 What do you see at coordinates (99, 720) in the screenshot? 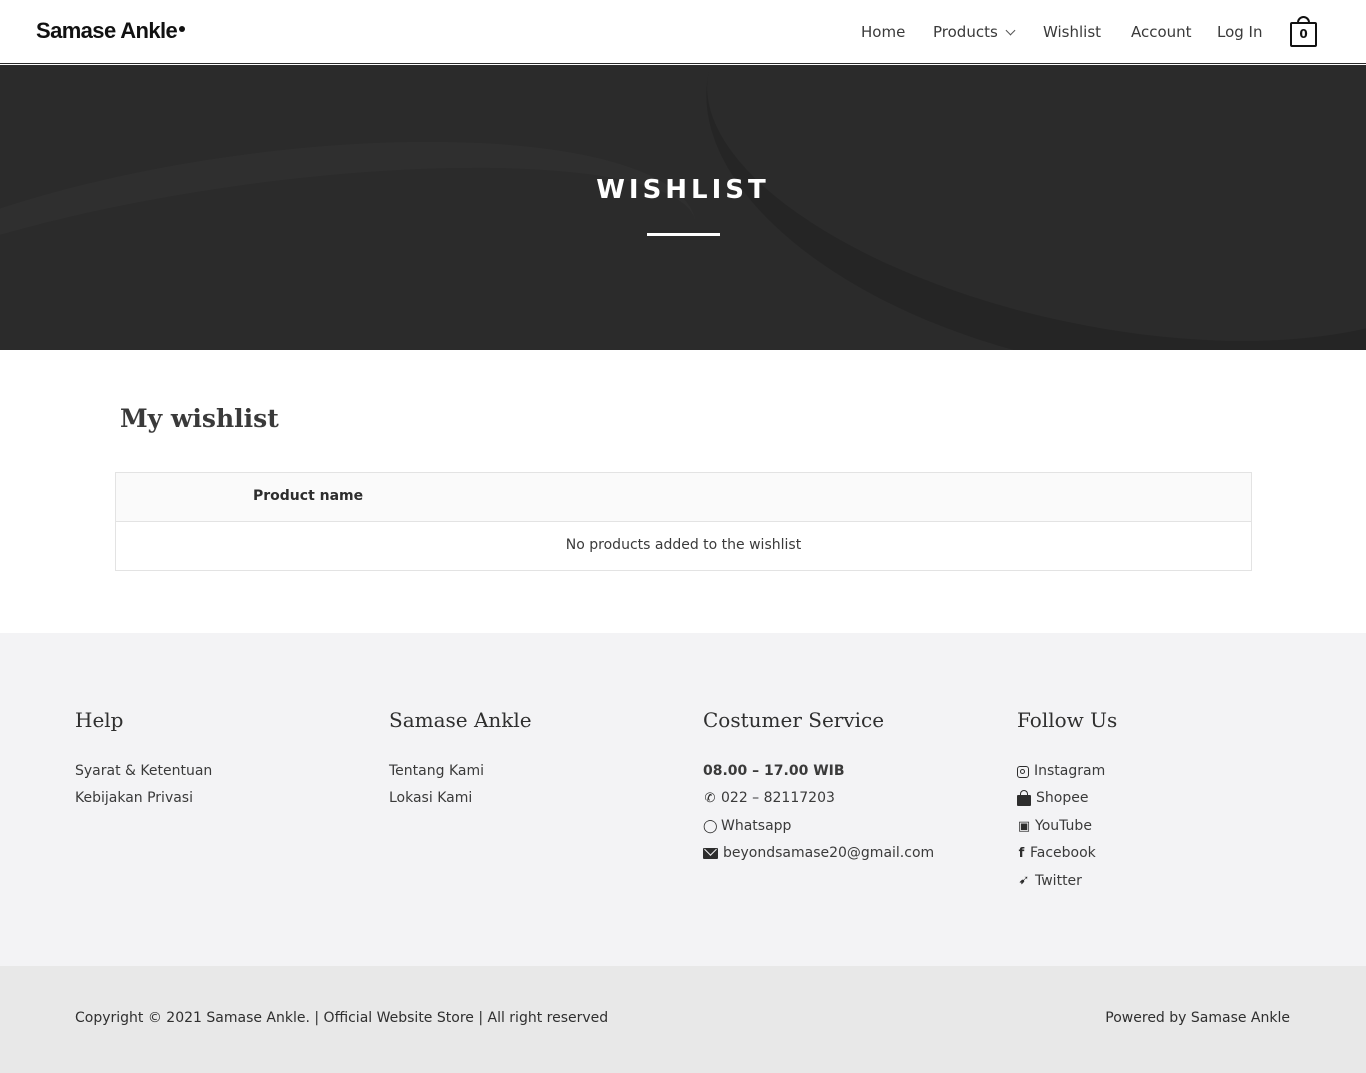
I see `footer-help-heading: Help` at bounding box center [99, 720].